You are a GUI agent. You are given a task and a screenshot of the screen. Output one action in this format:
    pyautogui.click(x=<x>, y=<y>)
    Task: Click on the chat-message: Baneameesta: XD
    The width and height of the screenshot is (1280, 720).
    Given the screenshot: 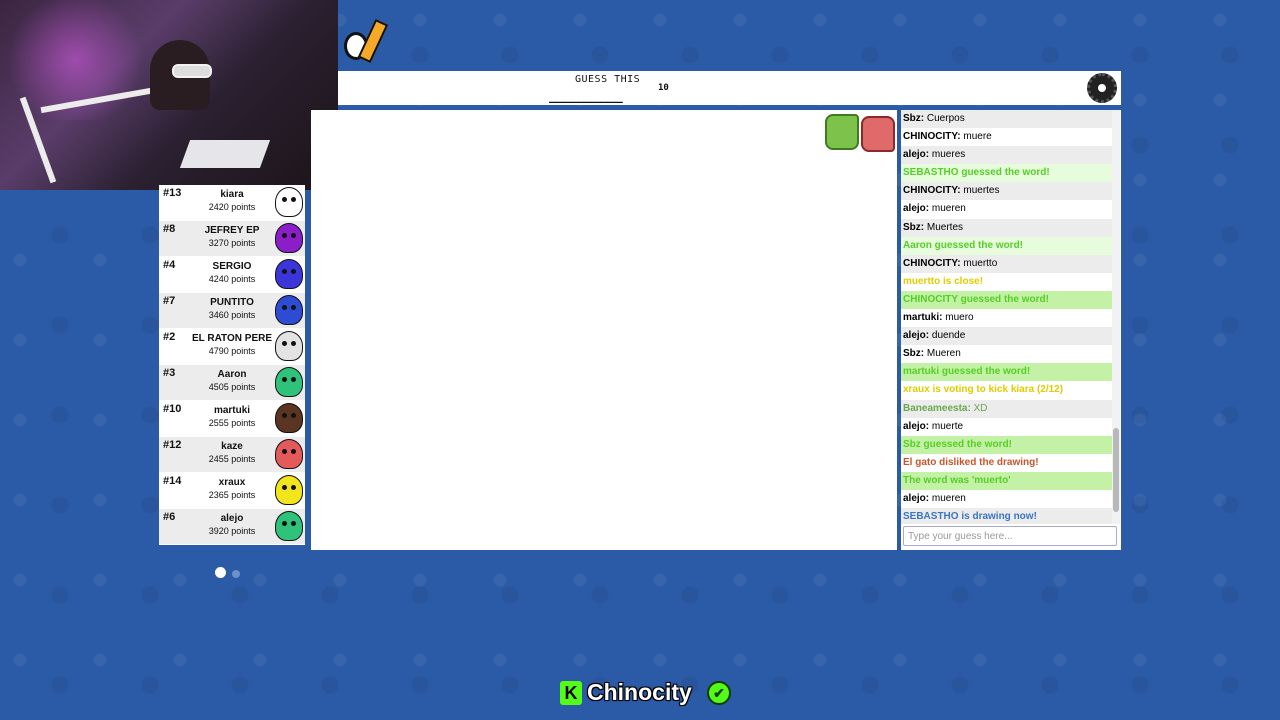 What is the action you would take?
    pyautogui.click(x=1006, y=408)
    